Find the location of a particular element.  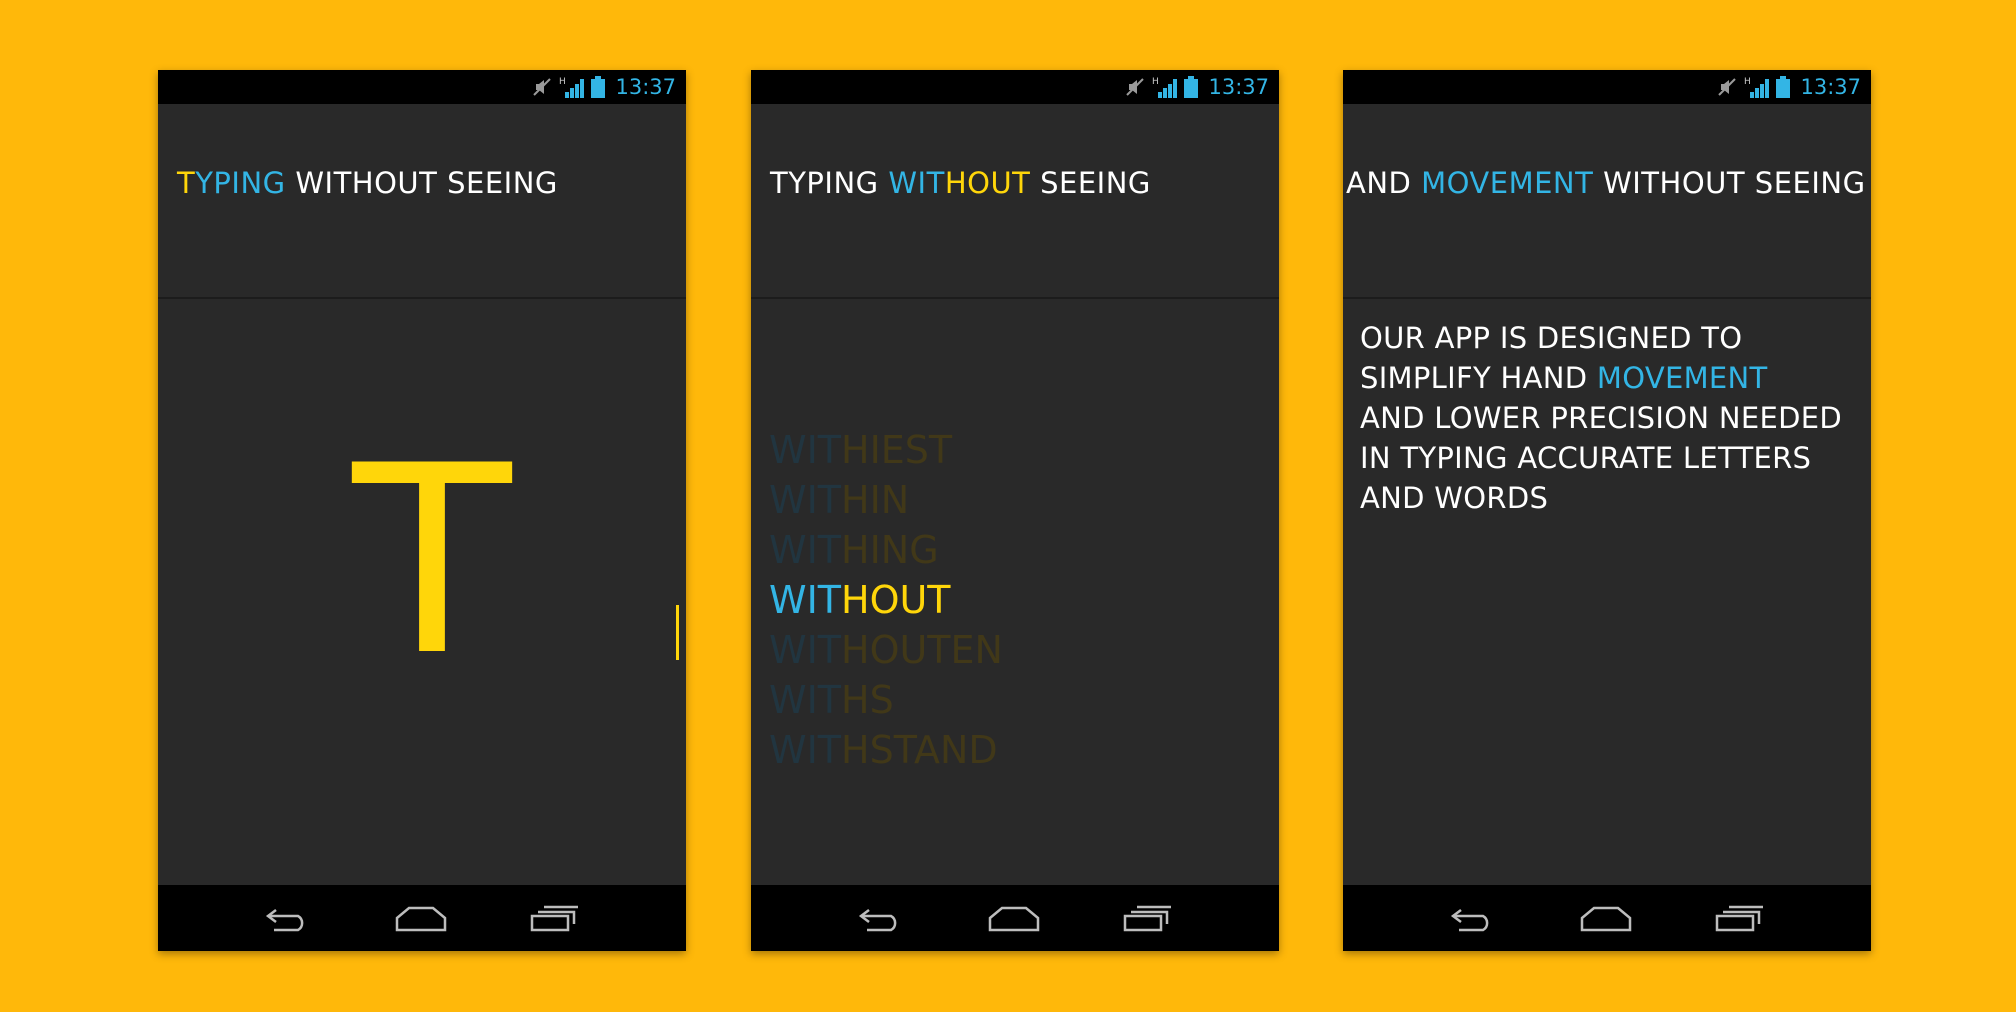

description-highlight: MOVEMENT is located at coordinates (1682, 378).